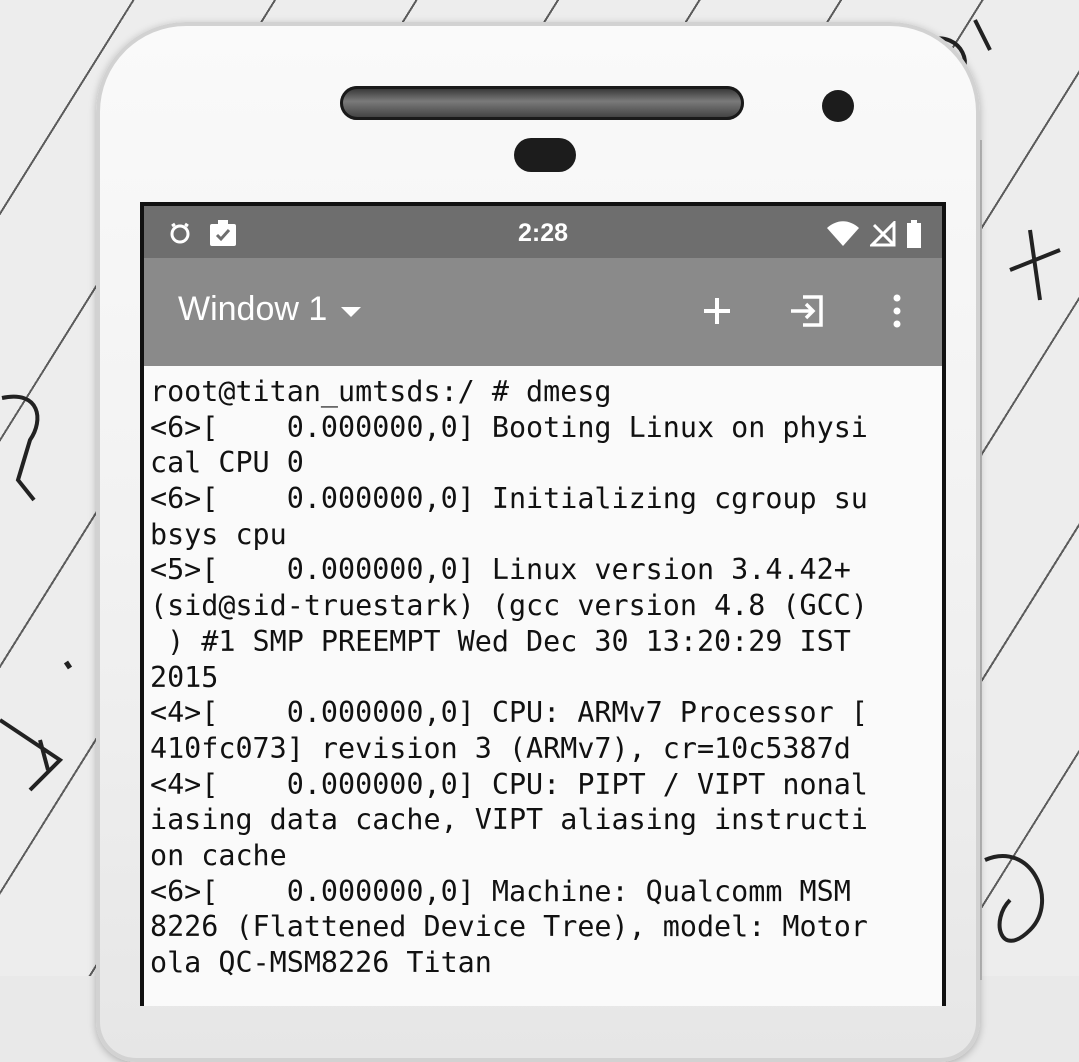 The width and height of the screenshot is (1079, 1062). I want to click on switch-window-button, so click(807, 311).